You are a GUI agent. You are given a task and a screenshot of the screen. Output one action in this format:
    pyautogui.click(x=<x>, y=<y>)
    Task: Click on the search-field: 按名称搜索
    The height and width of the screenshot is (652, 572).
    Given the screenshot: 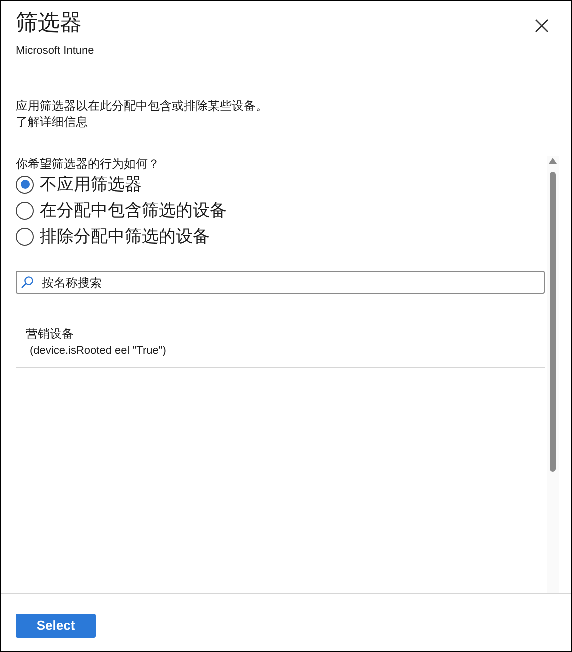 What is the action you would take?
    pyautogui.click(x=280, y=282)
    